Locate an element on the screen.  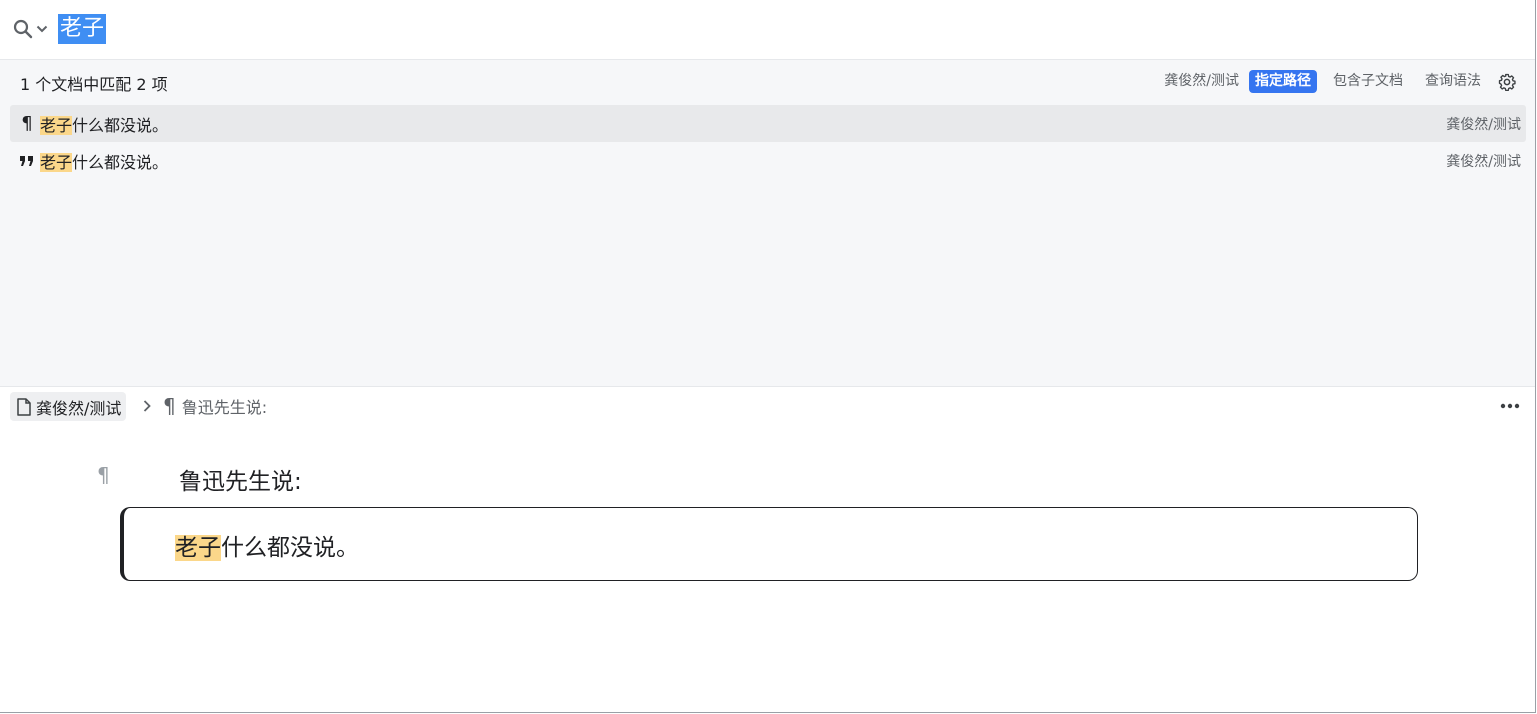
breadcrumb-block-label: 鲁迅先生说: is located at coordinates (224, 407).